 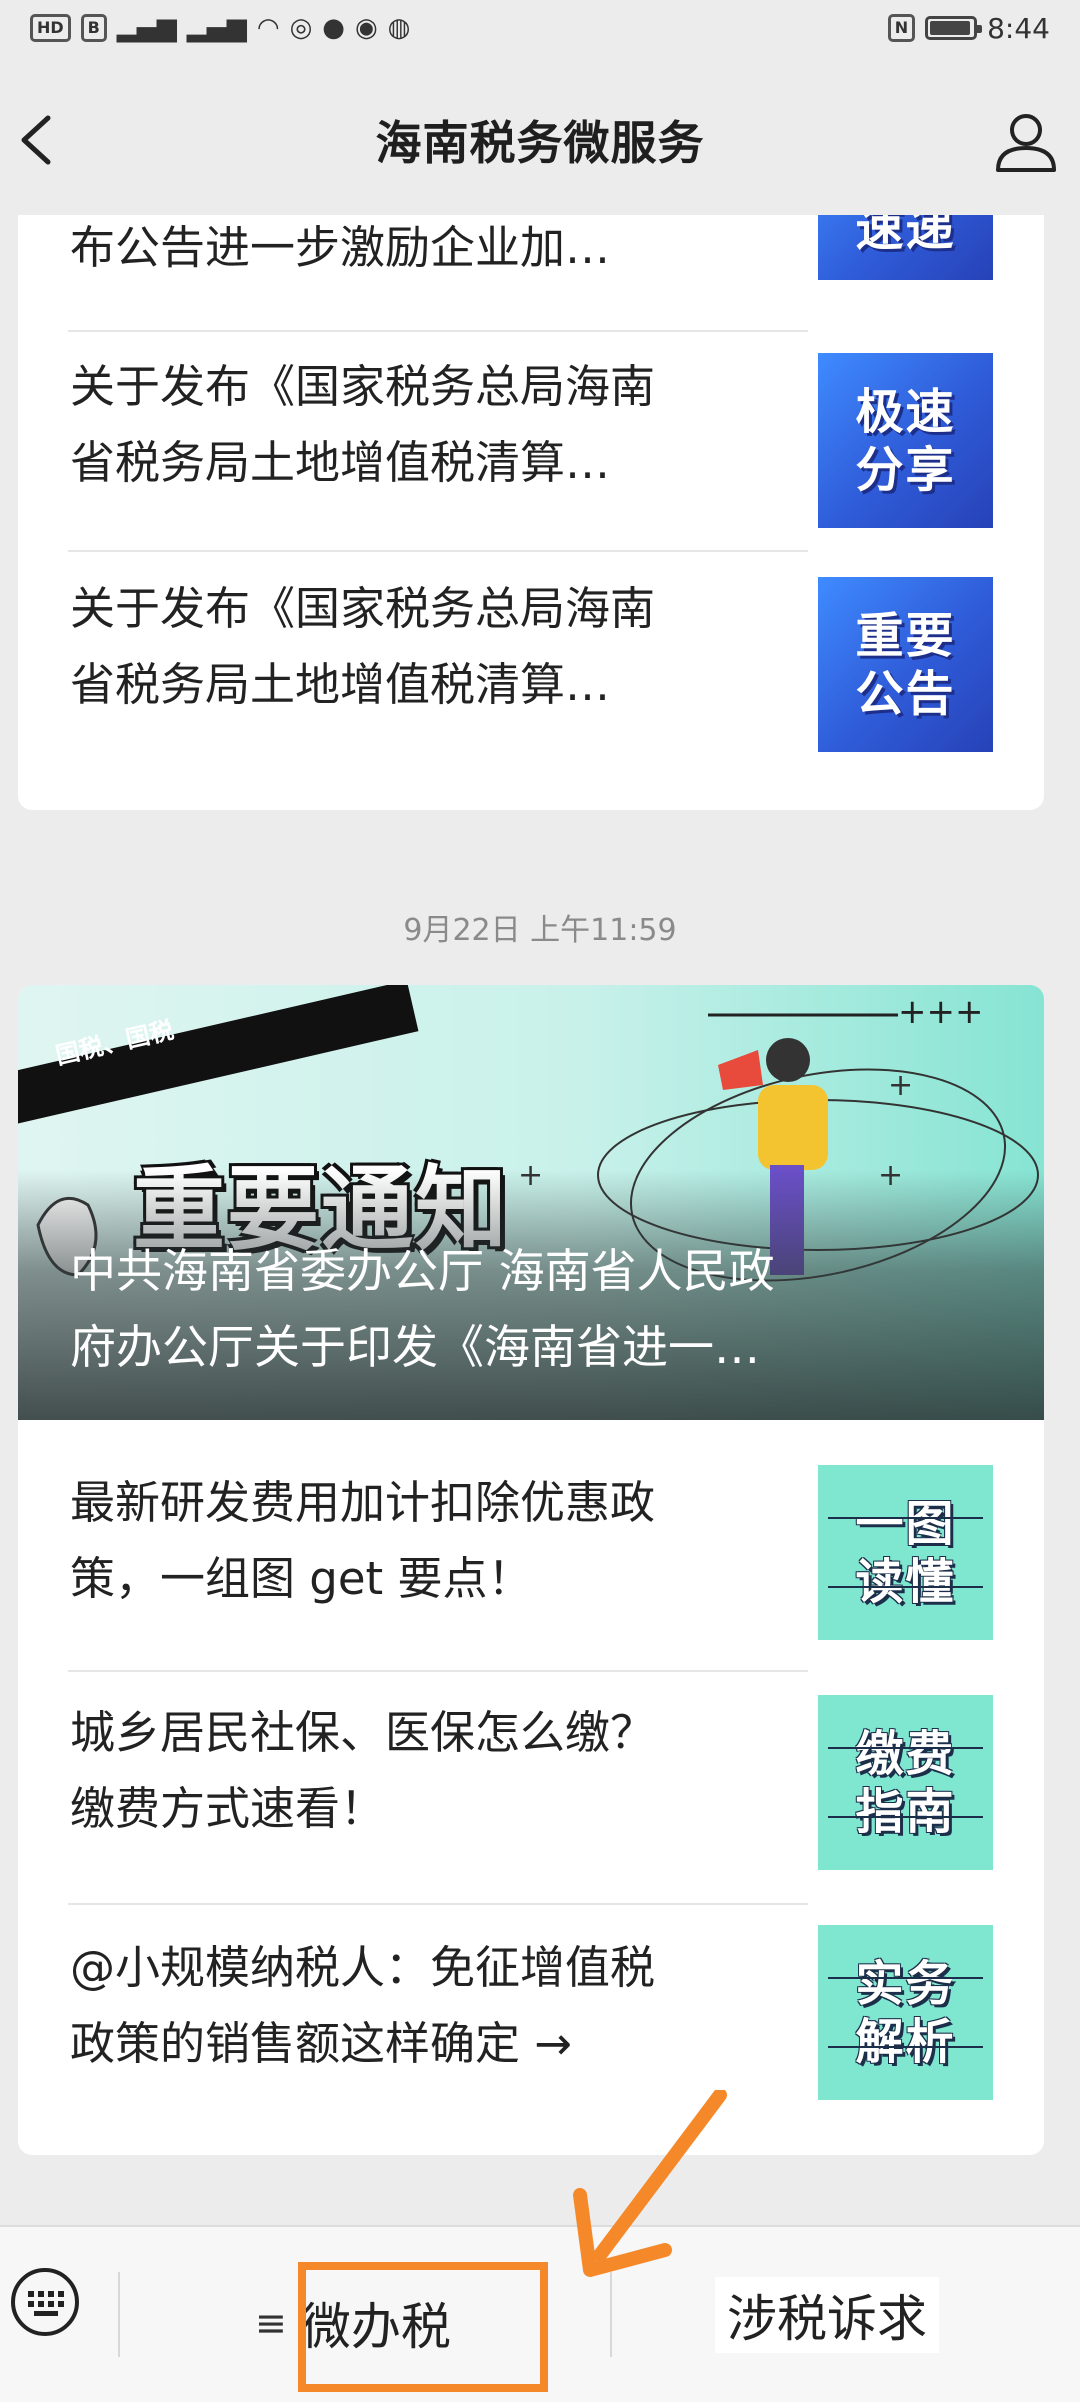 What do you see at coordinates (1018, 28) in the screenshot?
I see `clock: 8:44` at bounding box center [1018, 28].